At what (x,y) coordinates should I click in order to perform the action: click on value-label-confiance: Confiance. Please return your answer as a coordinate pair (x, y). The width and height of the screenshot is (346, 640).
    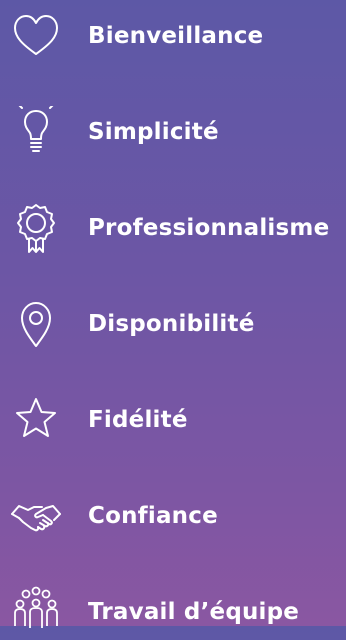
    Looking at the image, I should click on (153, 516).